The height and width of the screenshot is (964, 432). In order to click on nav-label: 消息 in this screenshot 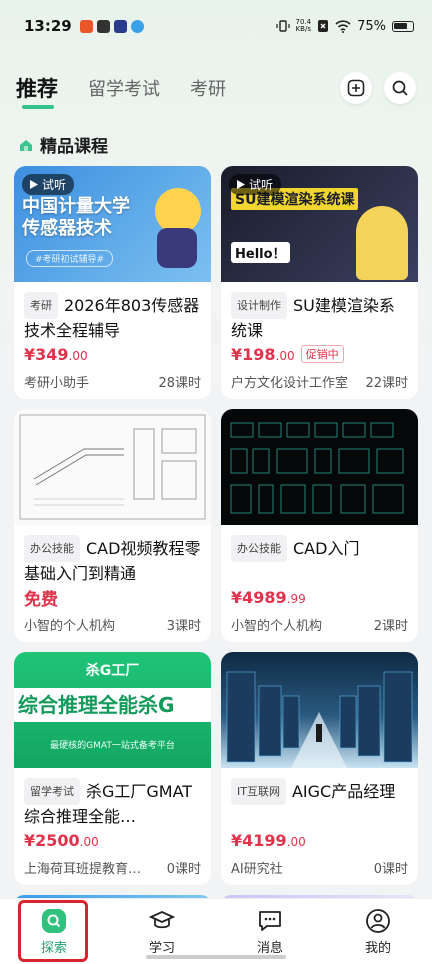, I will do `click(269, 948)`.